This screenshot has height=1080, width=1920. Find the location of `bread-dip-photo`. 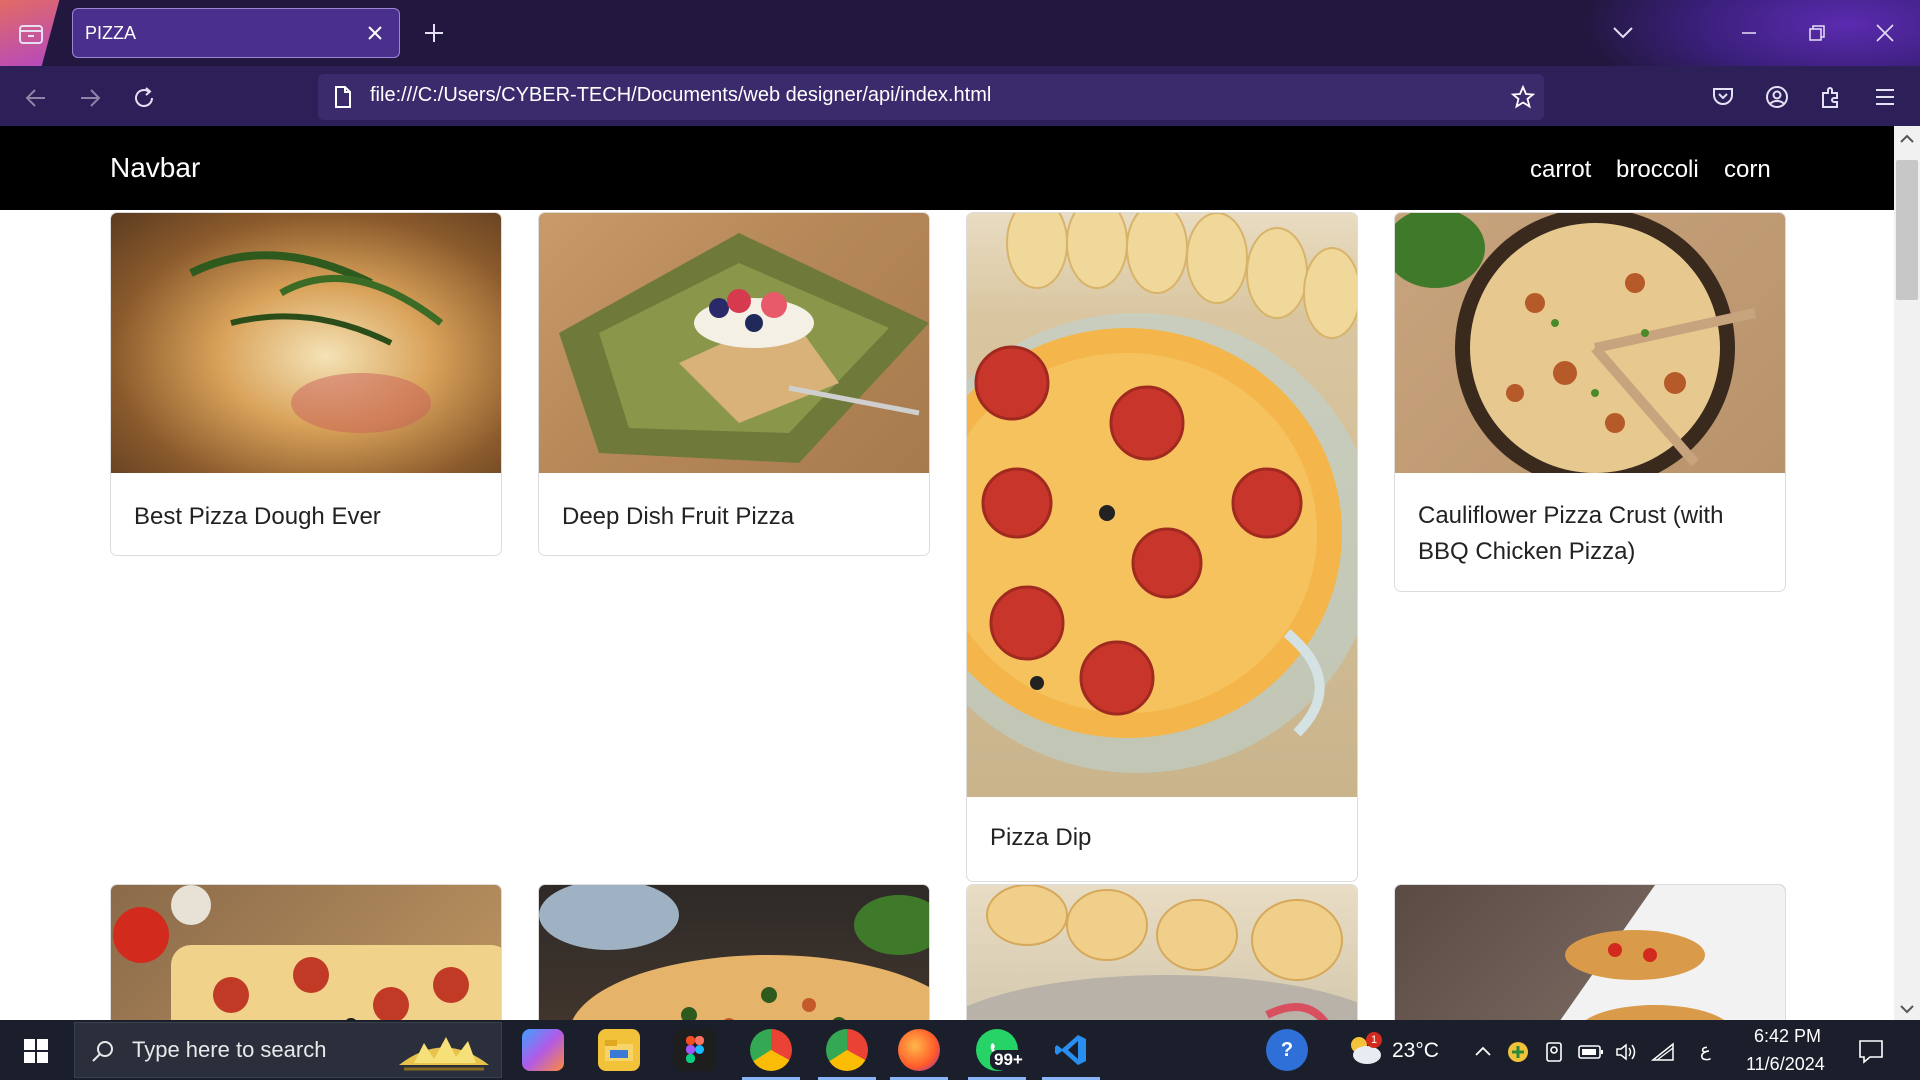

bread-dip-photo is located at coordinates (1162, 952).